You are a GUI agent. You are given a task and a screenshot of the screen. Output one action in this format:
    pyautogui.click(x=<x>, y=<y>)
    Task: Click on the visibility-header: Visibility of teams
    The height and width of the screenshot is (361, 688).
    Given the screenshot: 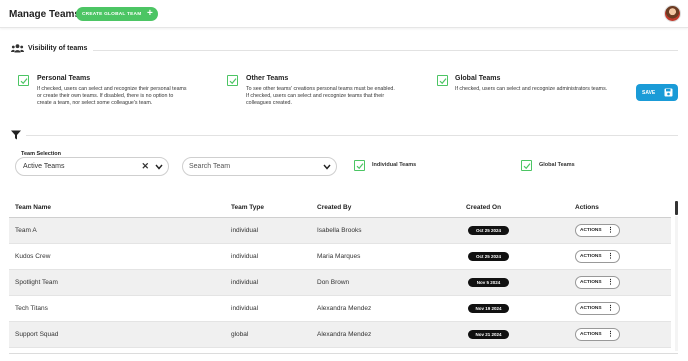 What is the action you would take?
    pyautogui.click(x=49, y=48)
    